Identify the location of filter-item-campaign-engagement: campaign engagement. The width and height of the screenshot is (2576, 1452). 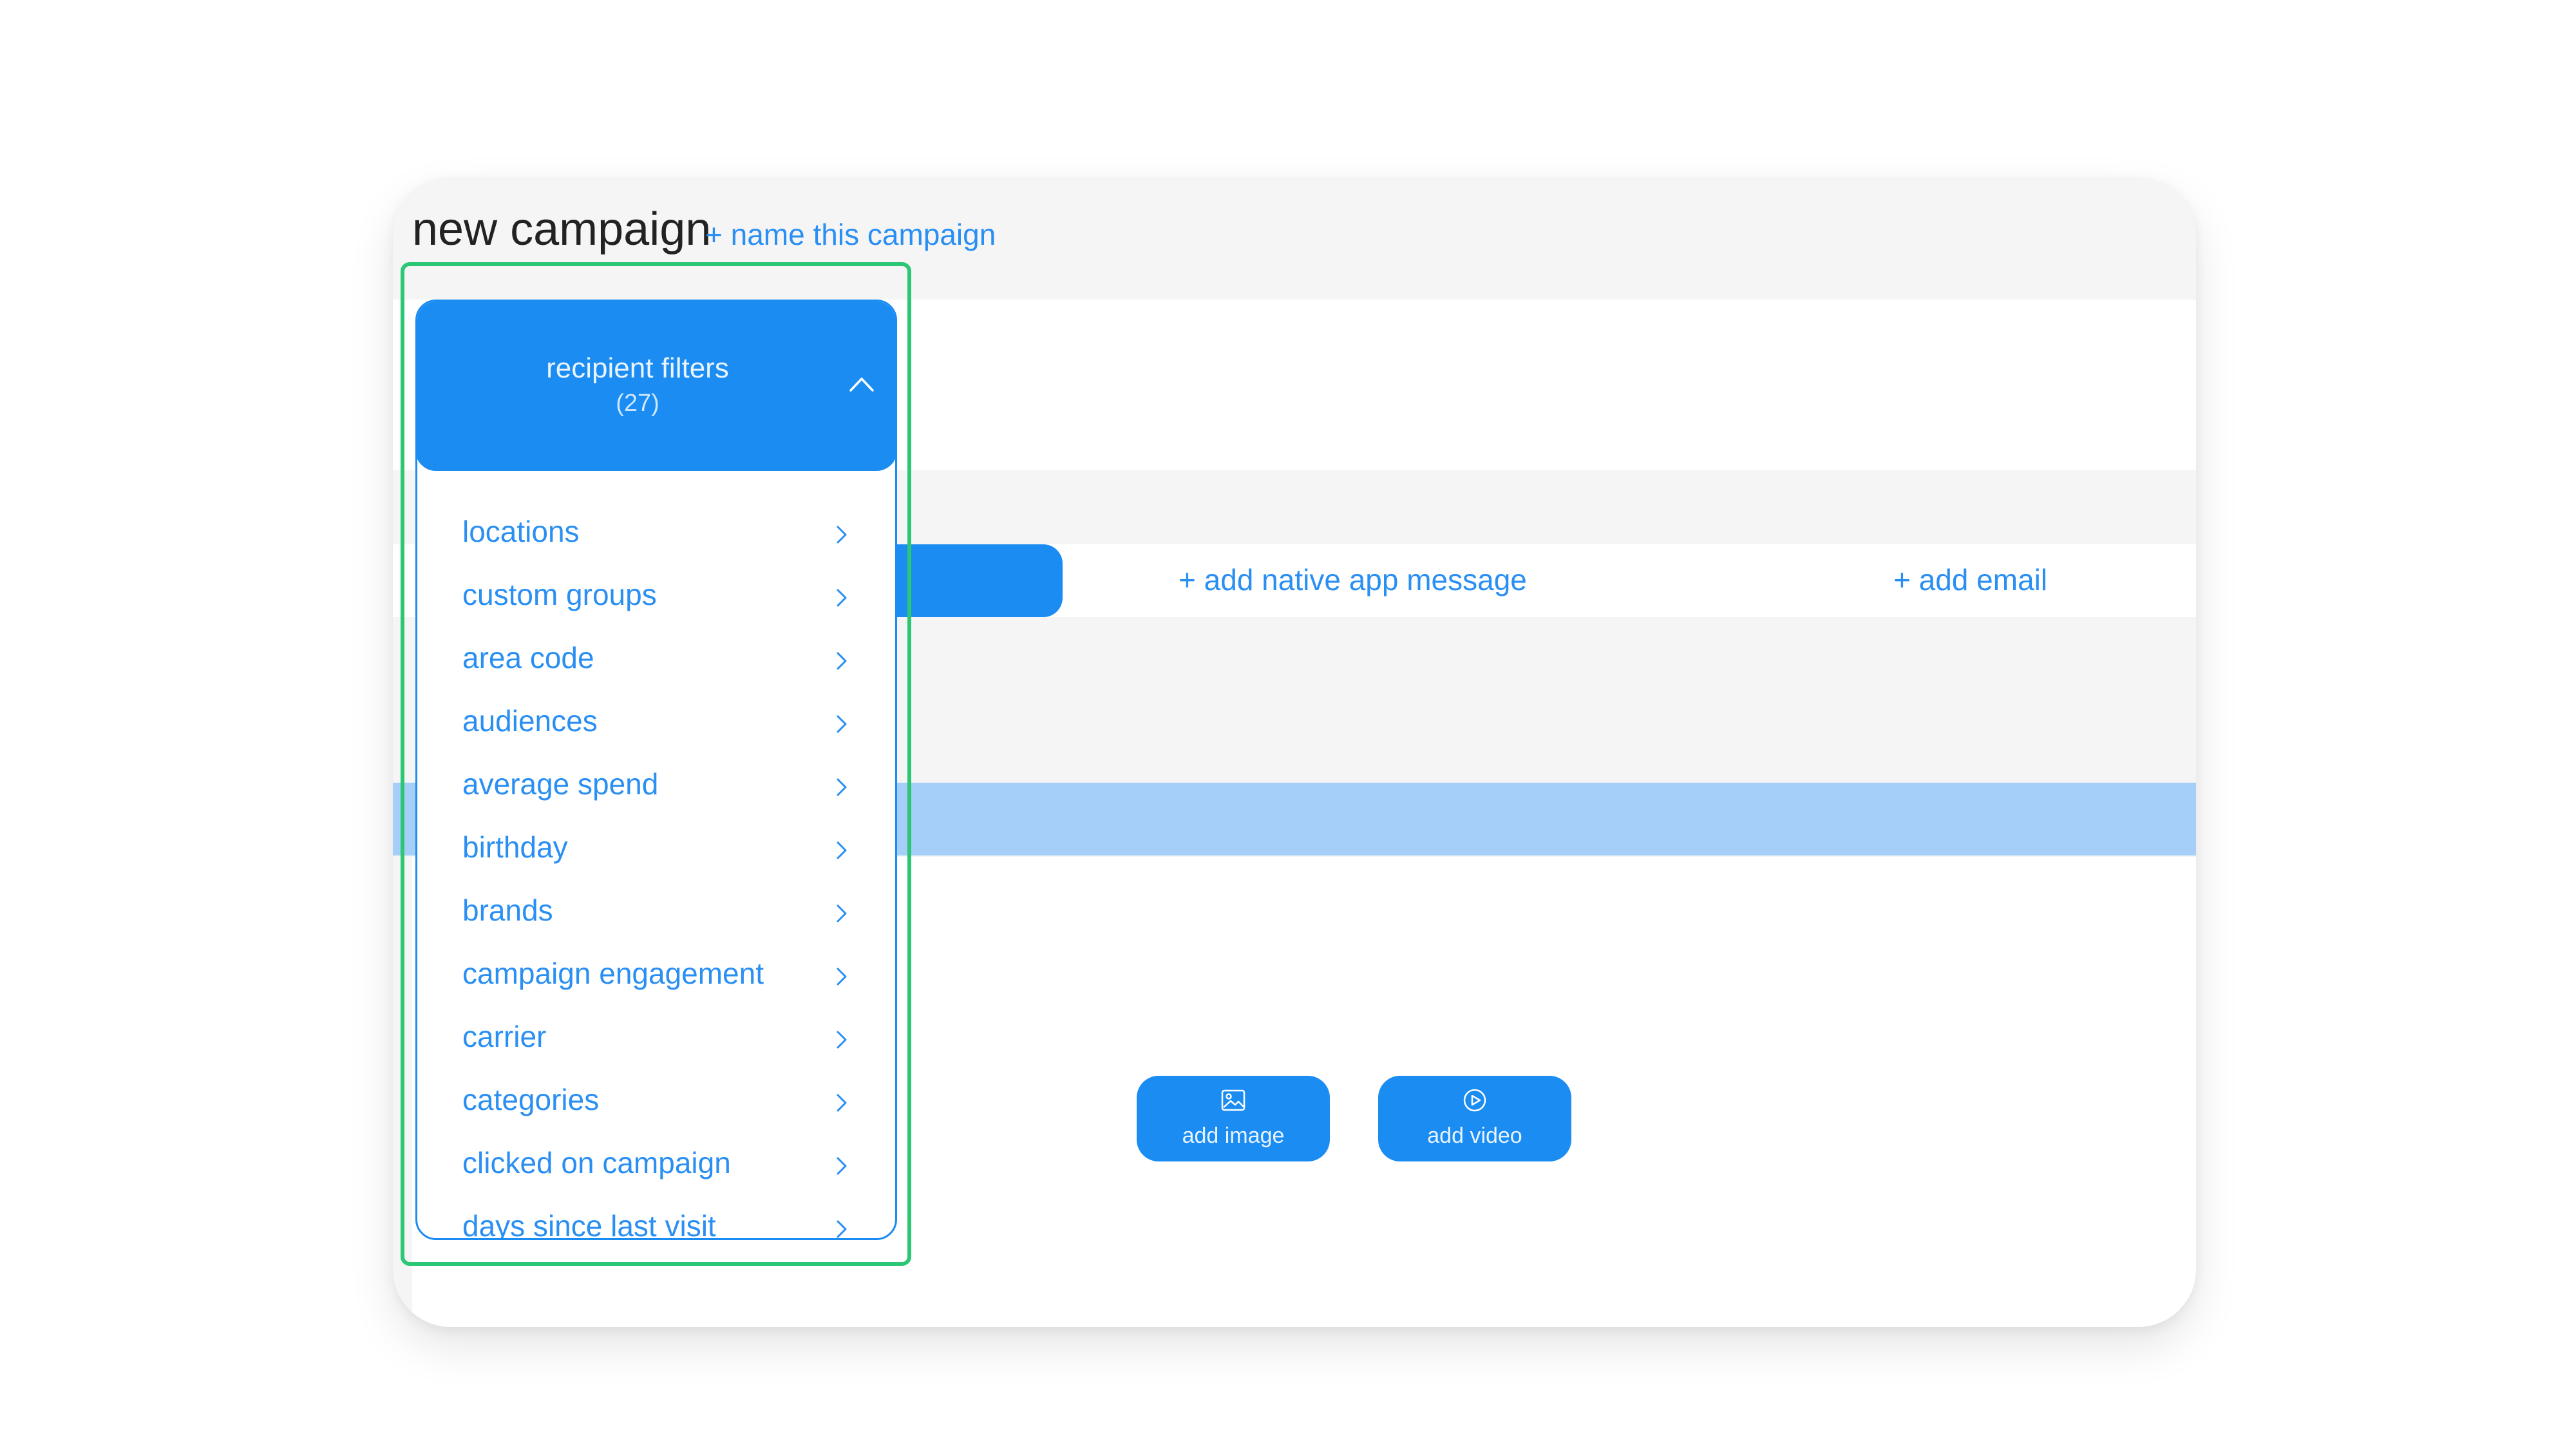
(656, 981).